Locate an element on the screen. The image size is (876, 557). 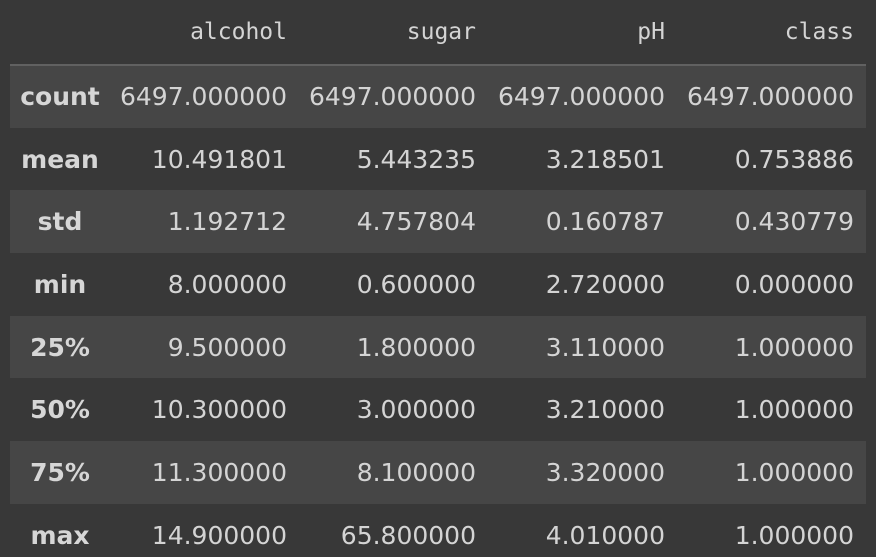
table-cell: 1.800000 is located at coordinates (416, 347).